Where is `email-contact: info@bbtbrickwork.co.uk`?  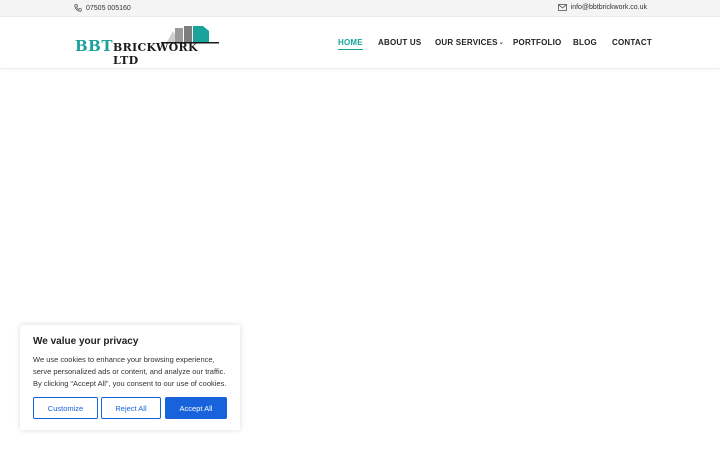 email-contact: info@bbtbrickwork.co.uk is located at coordinates (602, 7).